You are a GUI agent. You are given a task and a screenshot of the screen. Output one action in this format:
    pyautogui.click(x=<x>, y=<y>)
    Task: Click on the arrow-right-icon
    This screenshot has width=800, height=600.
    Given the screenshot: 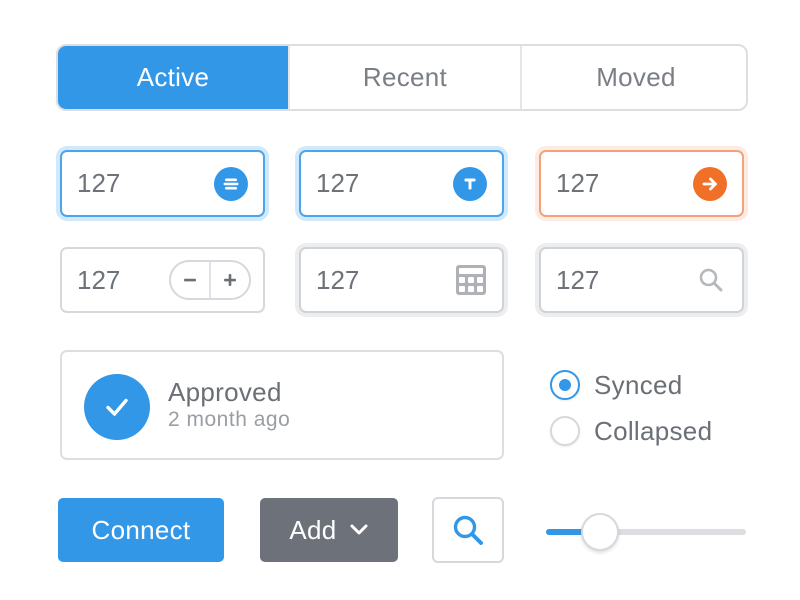 What is the action you would take?
    pyautogui.click(x=710, y=183)
    